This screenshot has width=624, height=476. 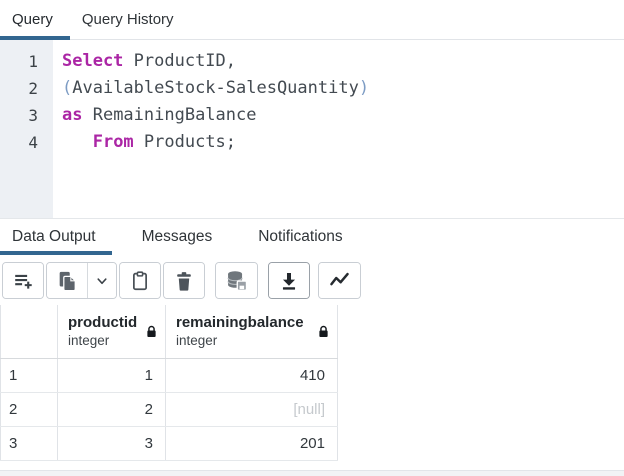 I want to click on table-row: 2 2 [null], so click(x=169, y=409).